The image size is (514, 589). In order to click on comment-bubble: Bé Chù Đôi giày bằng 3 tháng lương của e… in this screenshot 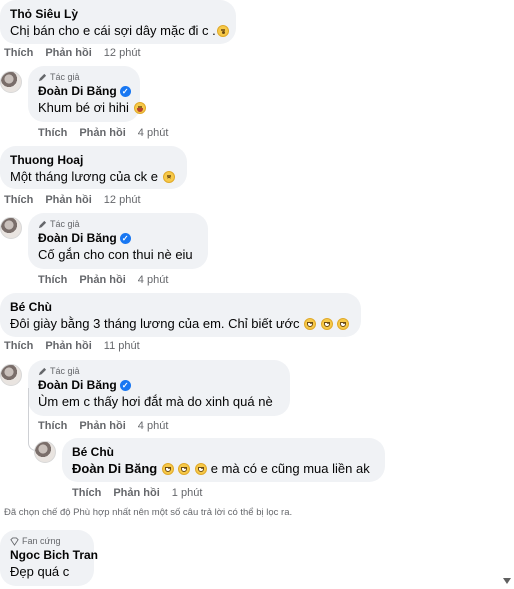, I will do `click(180, 315)`.